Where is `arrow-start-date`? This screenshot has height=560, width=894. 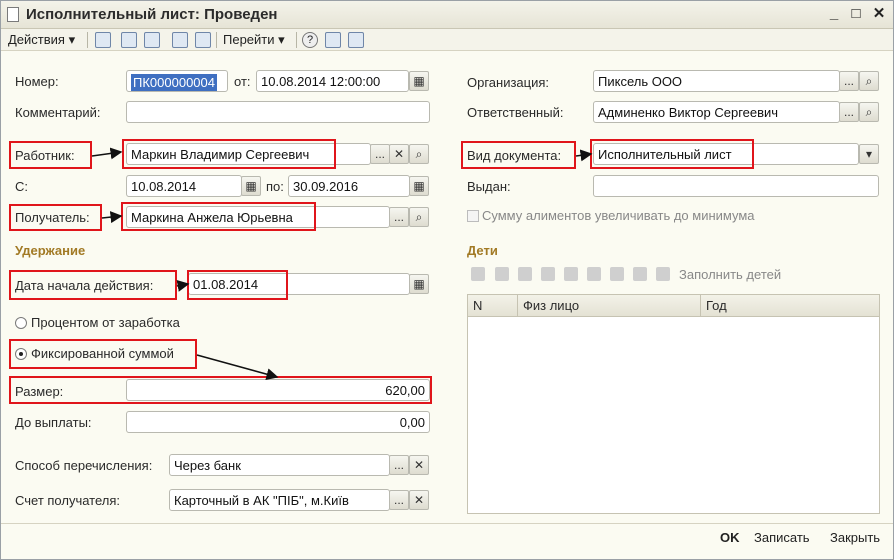 arrow-start-date is located at coordinates (183, 285).